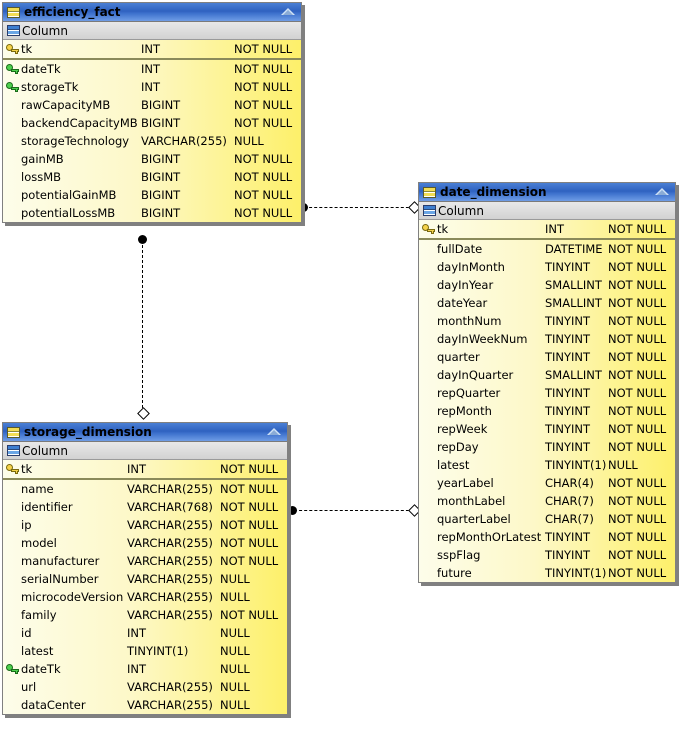 The width and height of the screenshot is (680, 729). I want to click on table-row: repDay TINYINT NOT NULL, so click(547, 447).